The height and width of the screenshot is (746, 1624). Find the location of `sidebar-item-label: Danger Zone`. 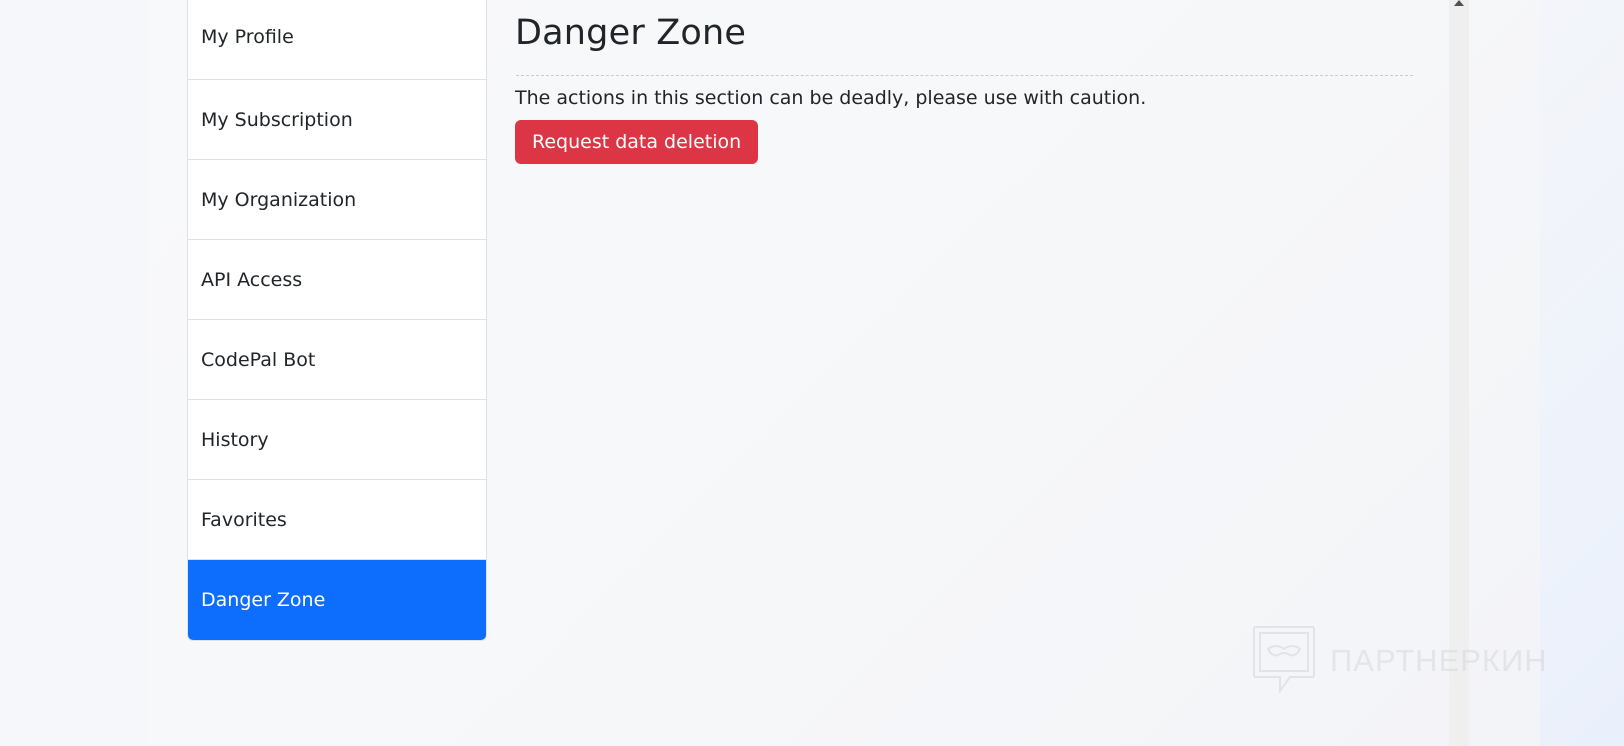

sidebar-item-label: Danger Zone is located at coordinates (263, 600).